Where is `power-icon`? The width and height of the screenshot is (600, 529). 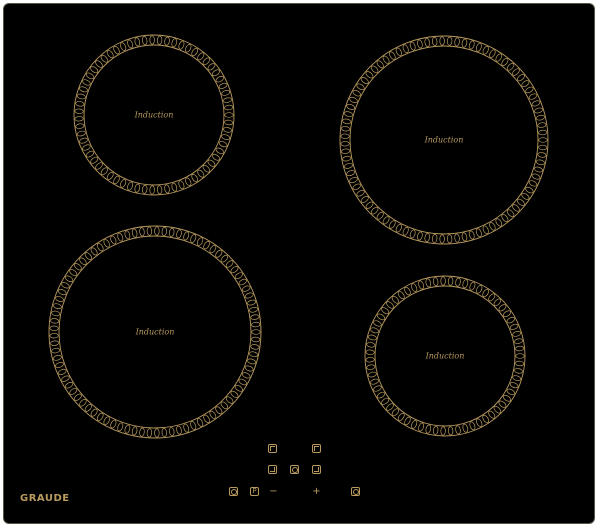 power-icon is located at coordinates (355, 491).